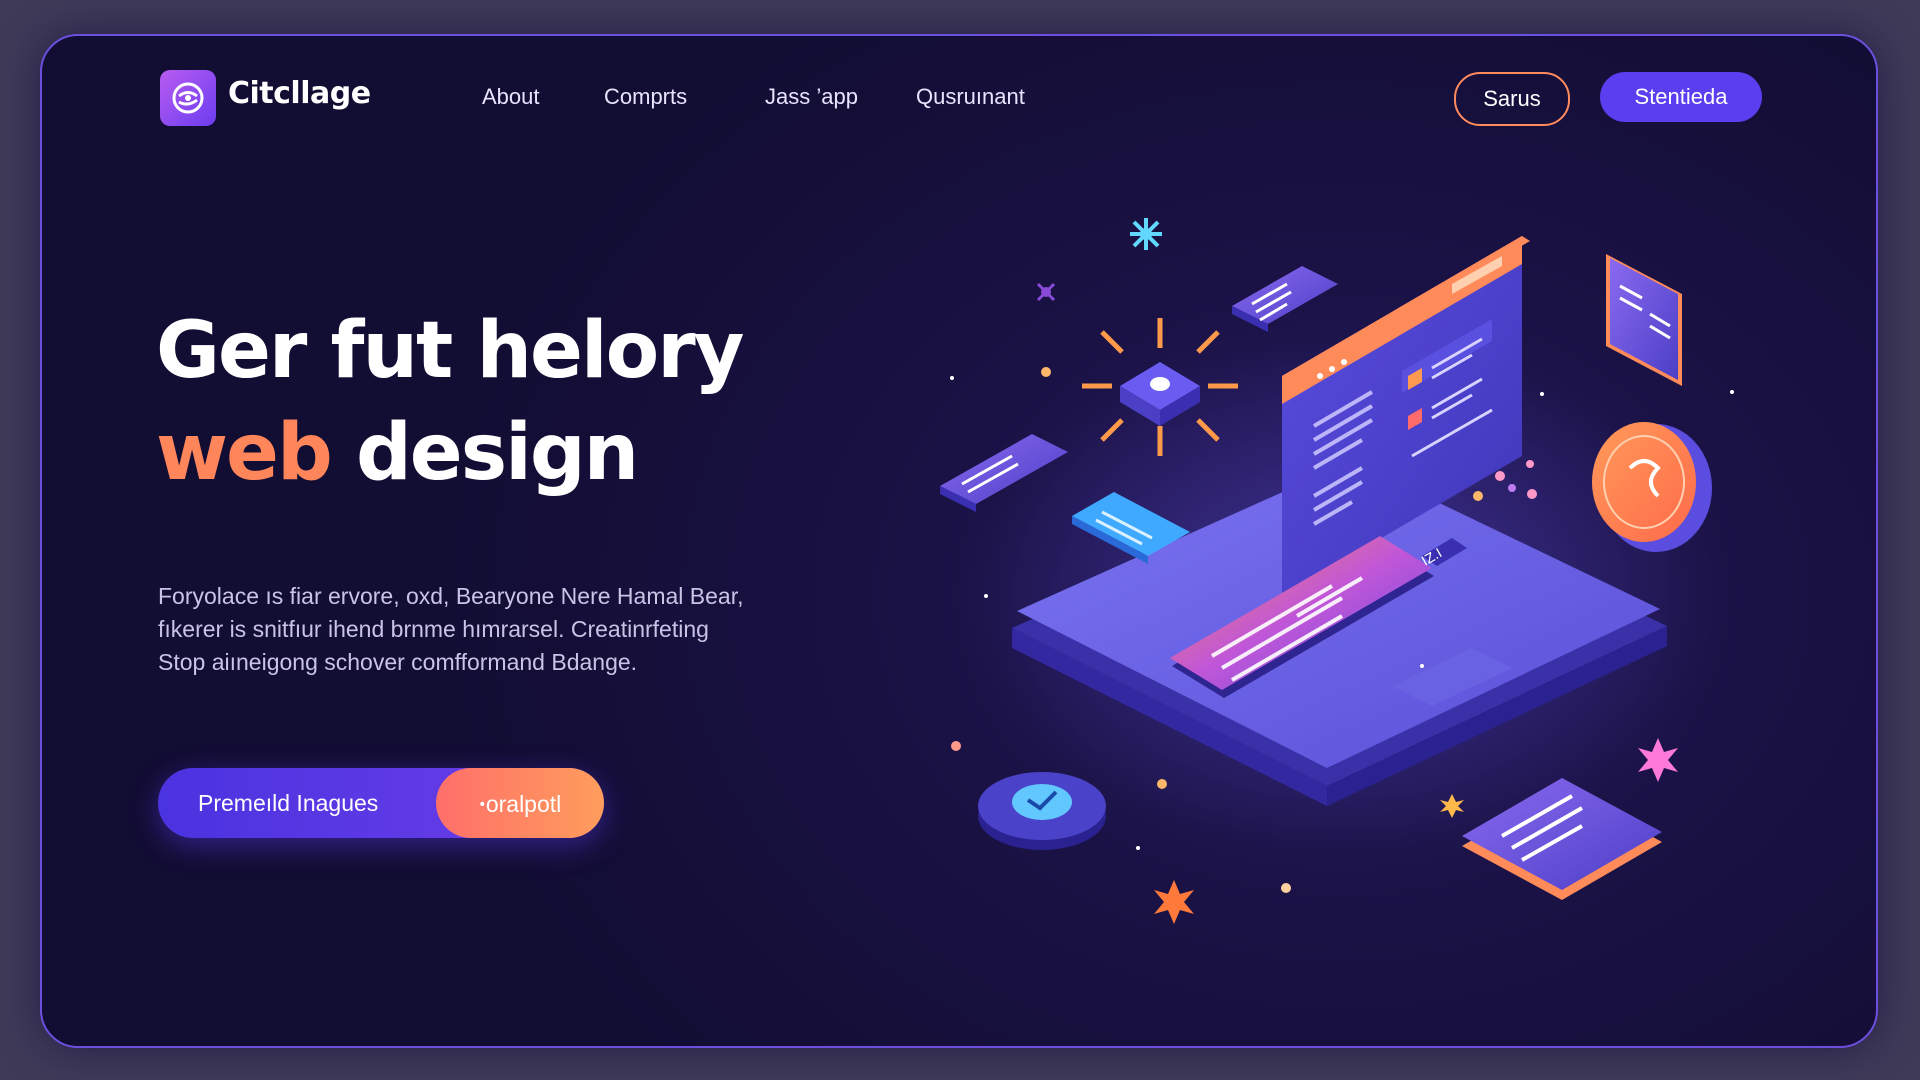 This screenshot has height=1080, width=1920. I want to click on floating-card, so click(1285, 299).